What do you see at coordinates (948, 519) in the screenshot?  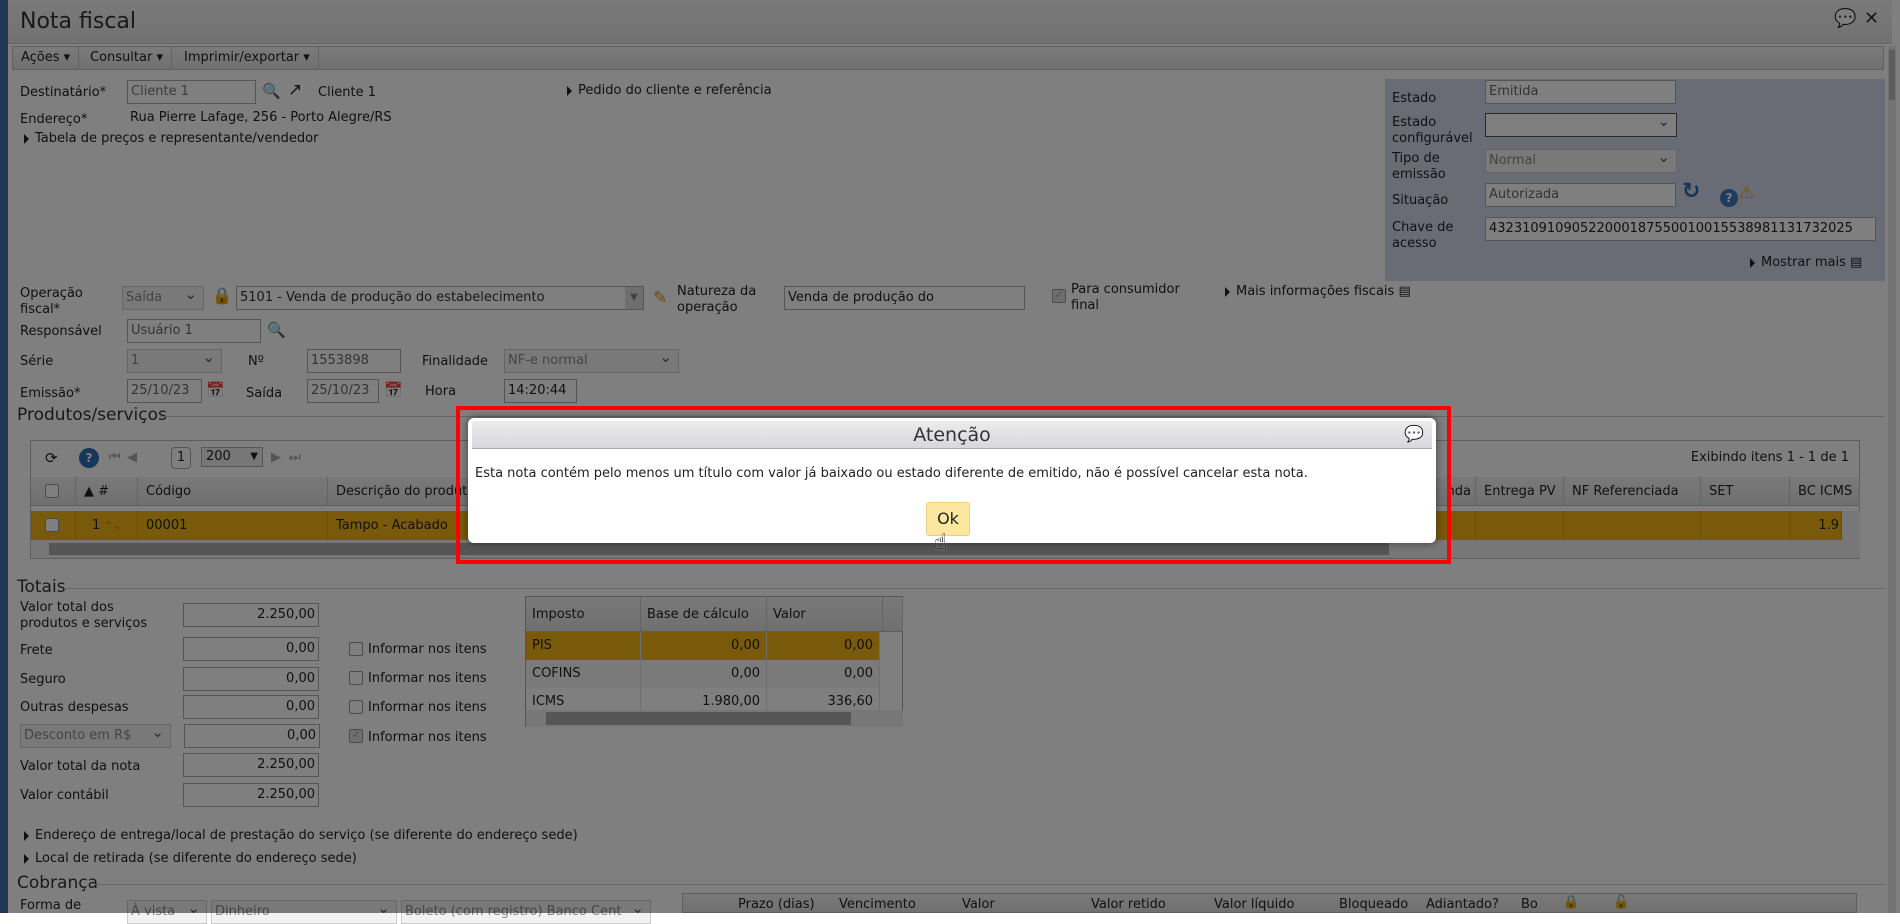 I see `ok-button: Ok` at bounding box center [948, 519].